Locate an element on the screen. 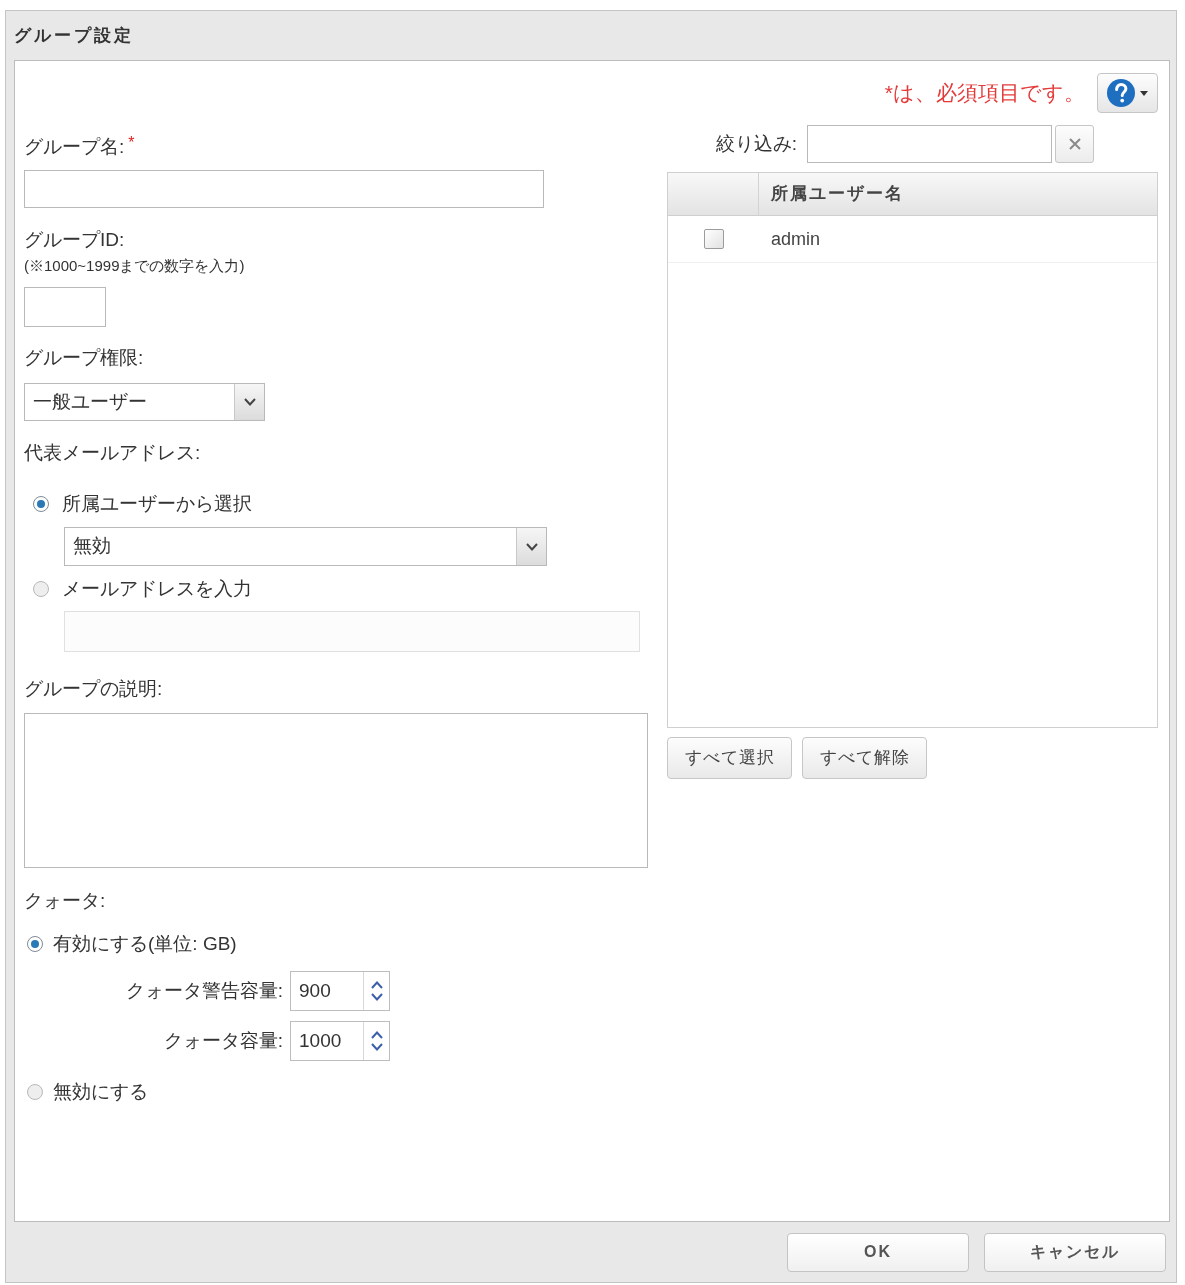 Image resolution: width=1185 pixels, height=1285 pixels. dropdown: 一般ユーザー is located at coordinates (144, 402).